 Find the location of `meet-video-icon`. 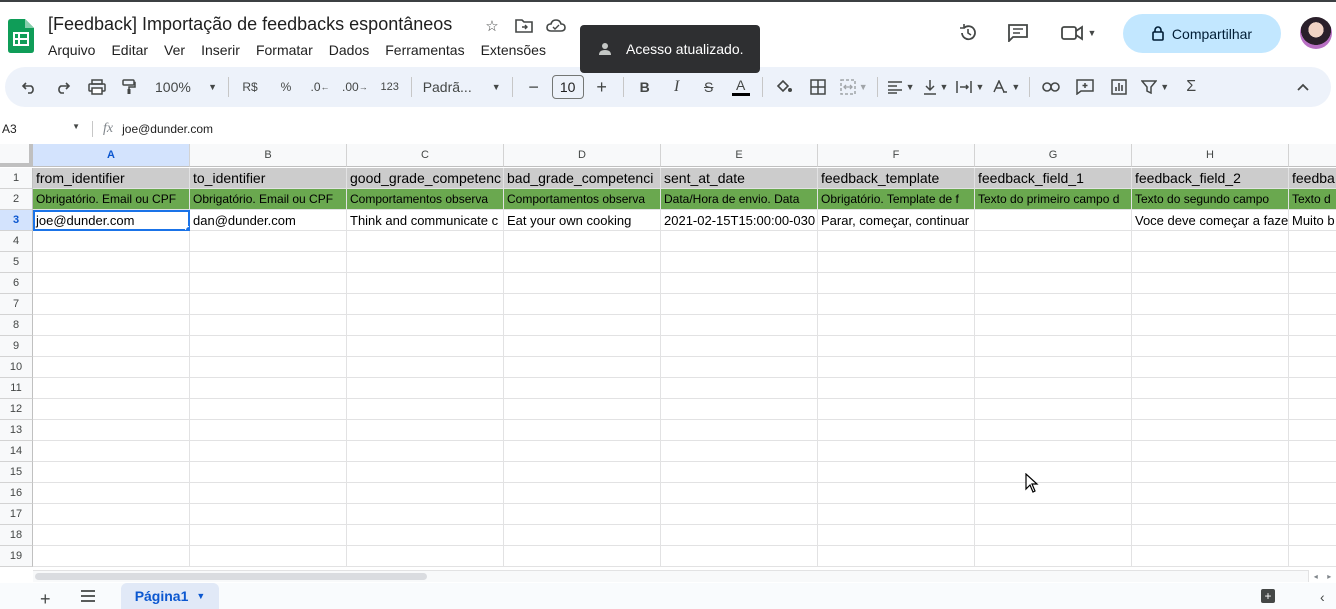

meet-video-icon is located at coordinates (1072, 33).